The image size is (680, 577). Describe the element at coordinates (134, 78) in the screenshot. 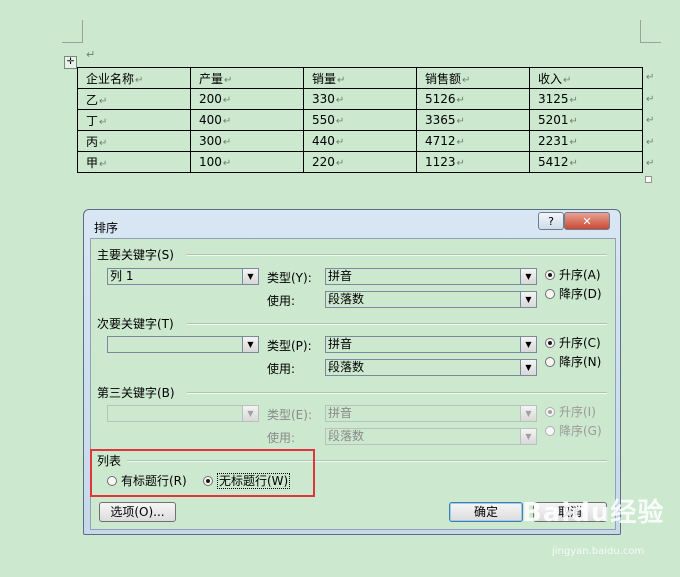

I see `table-cell: 企业名称↵` at that location.